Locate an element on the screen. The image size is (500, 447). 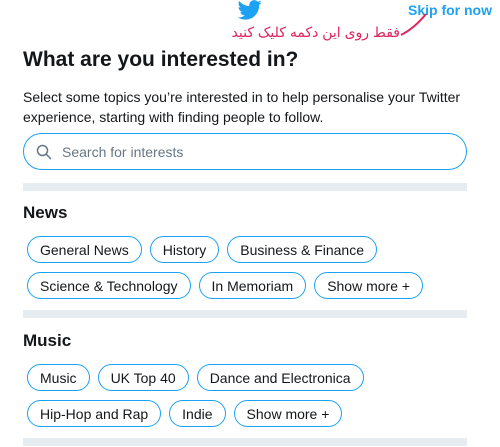
show-more-news-button: Show more + is located at coordinates (369, 285).